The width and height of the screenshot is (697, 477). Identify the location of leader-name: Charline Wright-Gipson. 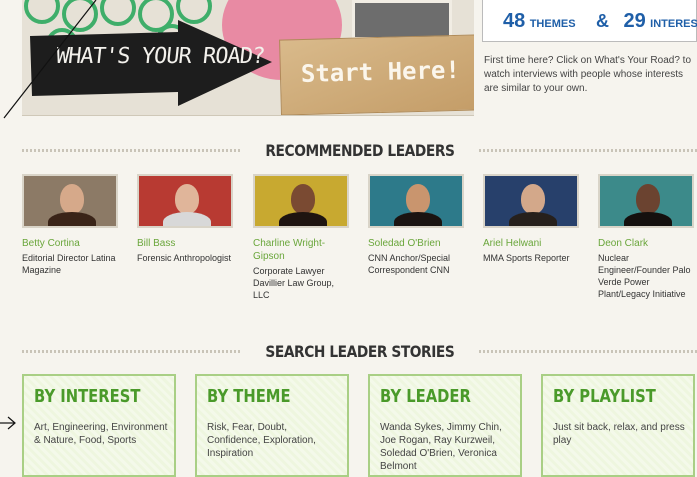
(303, 250).